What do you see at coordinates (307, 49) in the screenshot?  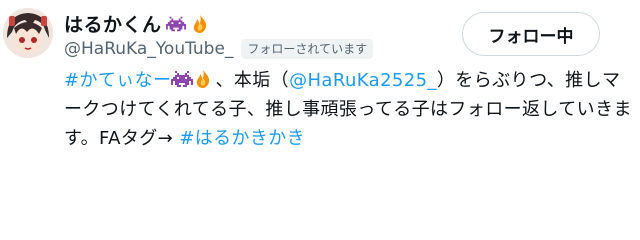 I see `follows-you-badge: フォローされています` at bounding box center [307, 49].